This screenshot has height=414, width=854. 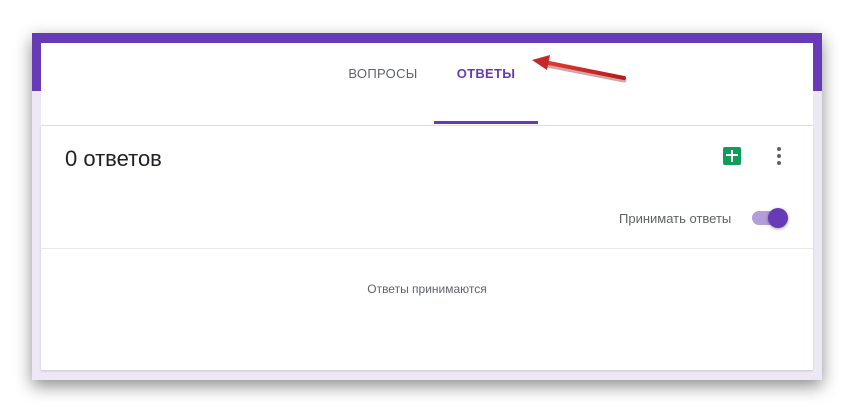 I want to click on accept-responses-label: Принимать ответы, so click(x=675, y=218).